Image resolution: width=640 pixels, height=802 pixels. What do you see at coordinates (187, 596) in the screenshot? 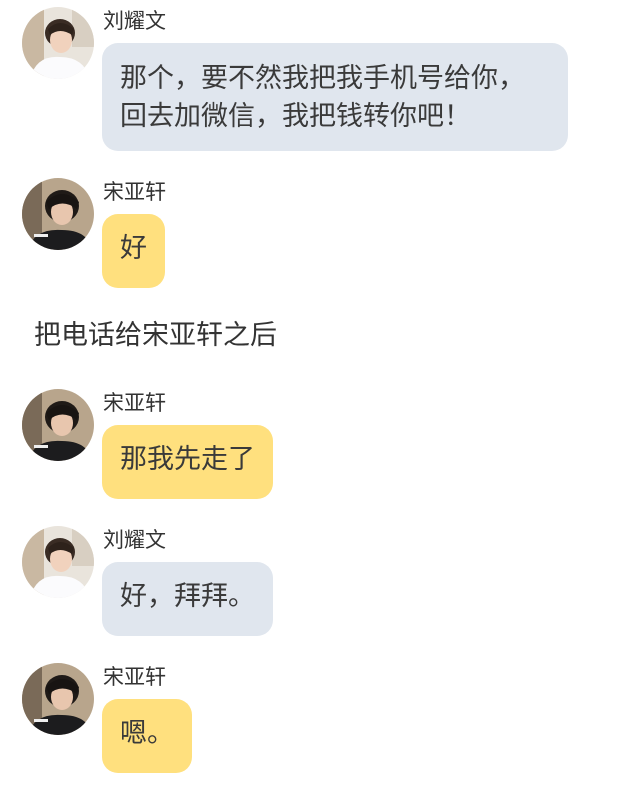
I see `message-text-line: 好，拜拜。` at bounding box center [187, 596].